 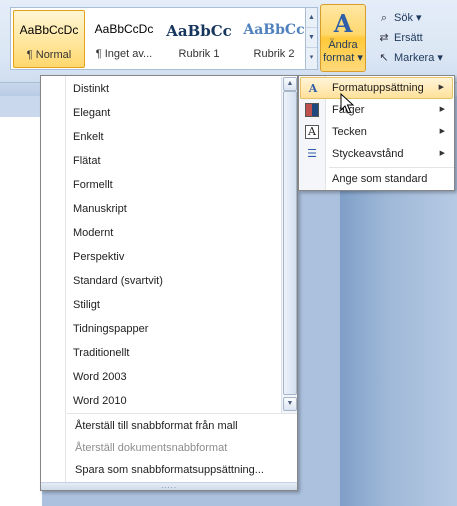 I want to click on editing-group: ⌕ Sök ▾ ⇄ Ersätt ↖ Markera ▾, so click(x=415, y=38).